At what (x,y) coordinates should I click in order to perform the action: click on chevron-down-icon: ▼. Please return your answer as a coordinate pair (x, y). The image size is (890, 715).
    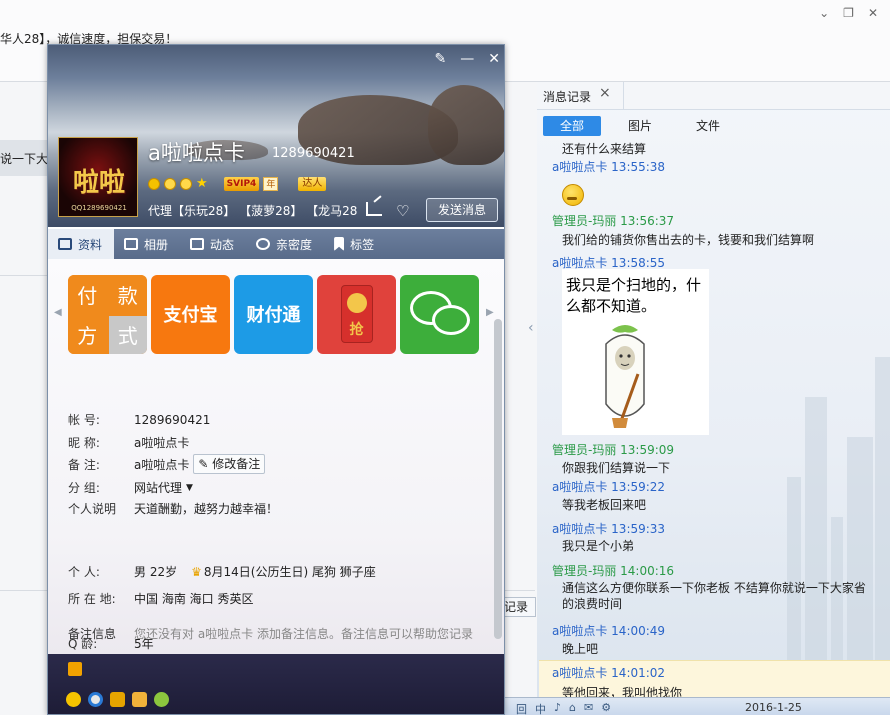
    Looking at the image, I should click on (189, 488).